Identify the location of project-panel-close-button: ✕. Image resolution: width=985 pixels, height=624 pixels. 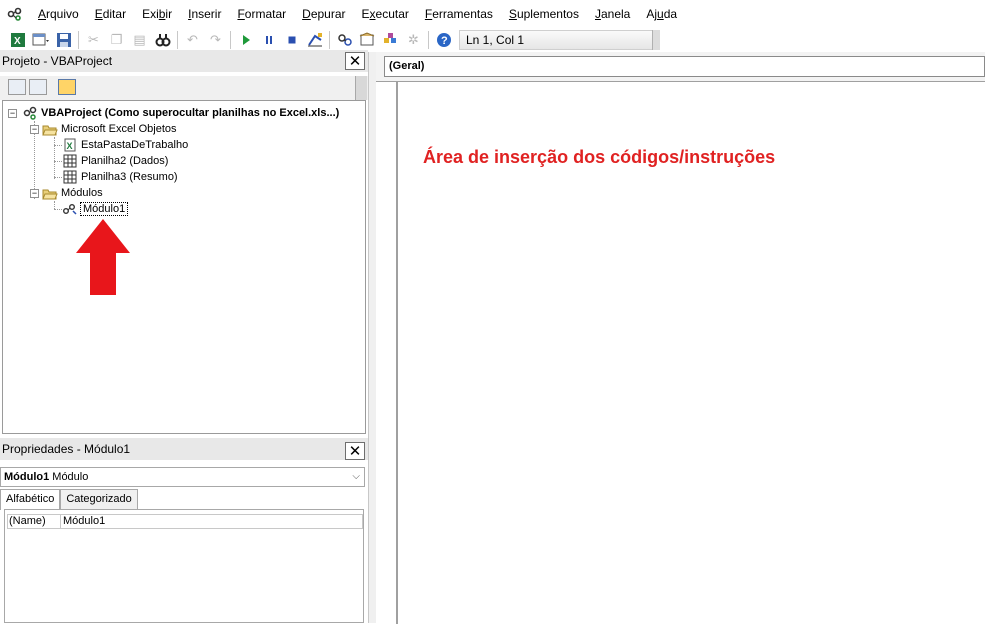
(355, 61).